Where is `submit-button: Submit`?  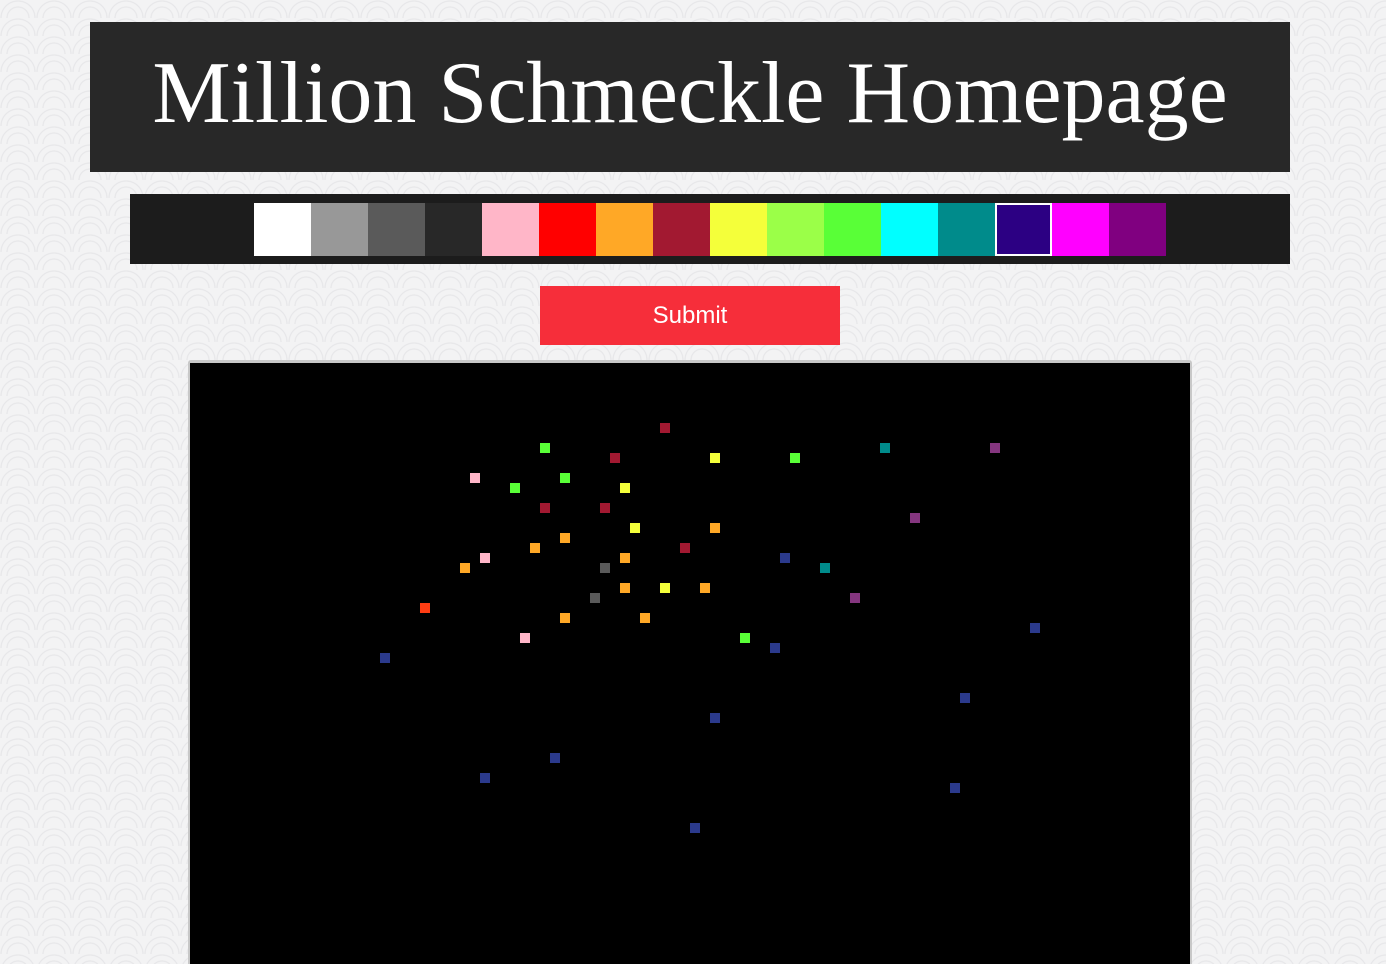
submit-button: Submit is located at coordinates (690, 315).